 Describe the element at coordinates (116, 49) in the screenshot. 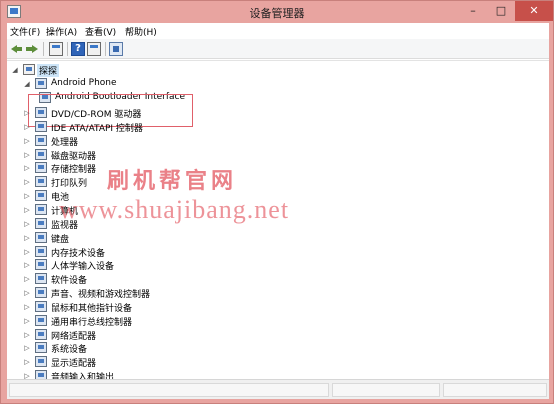

I see `scan-hardware-icon` at that location.